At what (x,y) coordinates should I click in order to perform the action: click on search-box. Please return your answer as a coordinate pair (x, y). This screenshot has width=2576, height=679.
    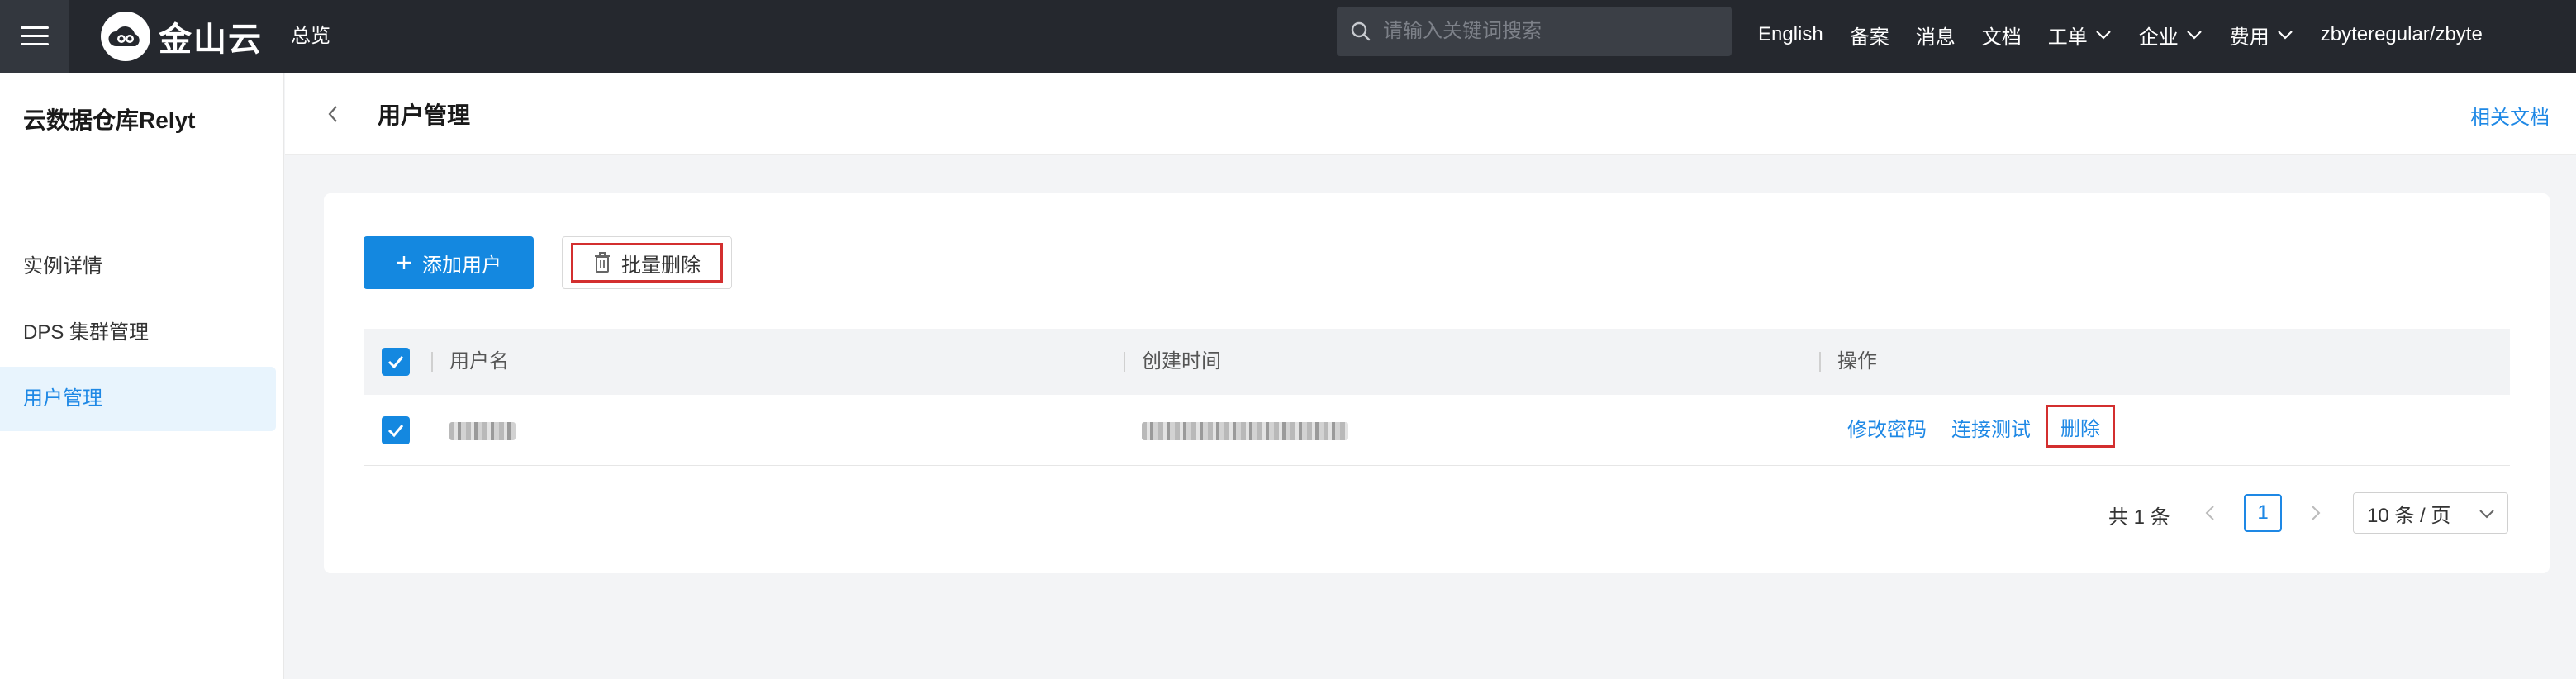
    Looking at the image, I should click on (1534, 31).